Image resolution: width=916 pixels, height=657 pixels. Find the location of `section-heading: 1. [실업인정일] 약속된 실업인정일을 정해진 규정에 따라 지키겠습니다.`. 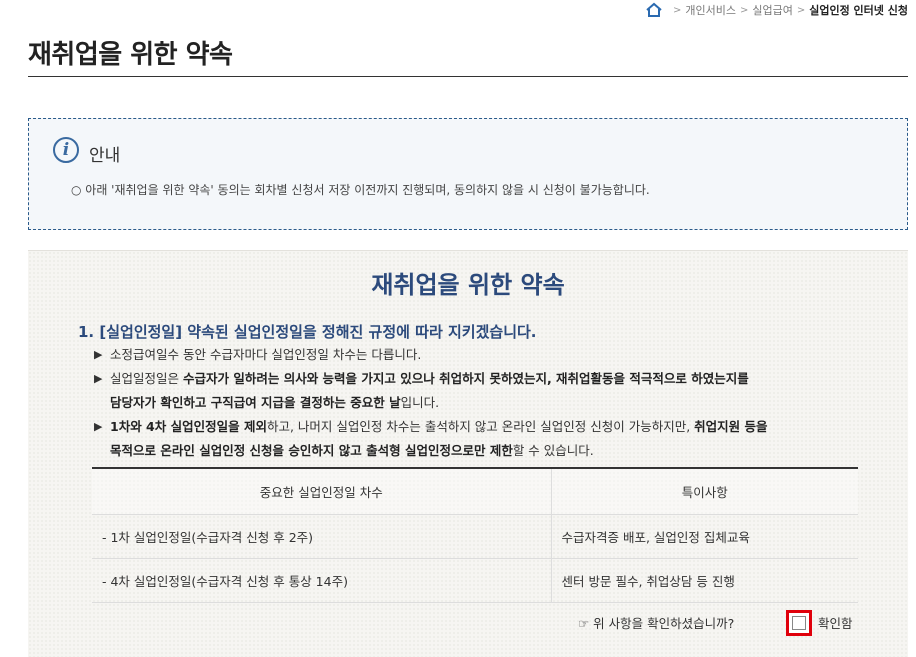

section-heading: 1. [실업인정일] 약속된 실업인정일을 정해진 규정에 따라 지키겠습니다. is located at coordinates (307, 332).